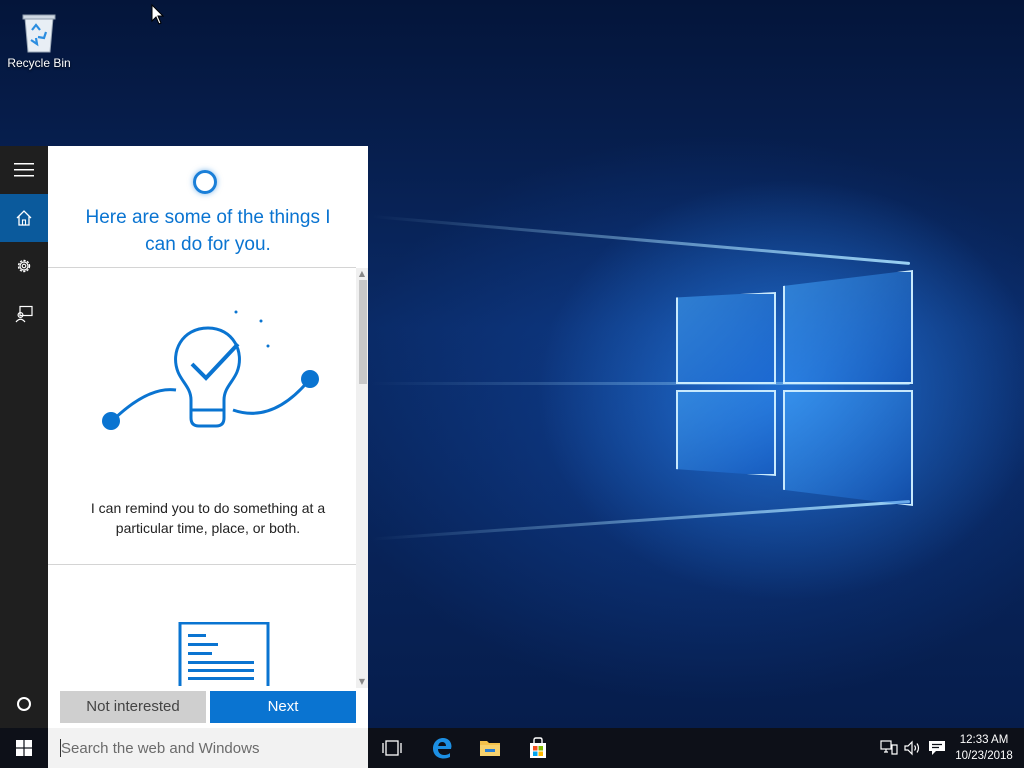 The height and width of the screenshot is (768, 1024). What do you see at coordinates (224, 654) in the screenshot?
I see `document-icon` at bounding box center [224, 654].